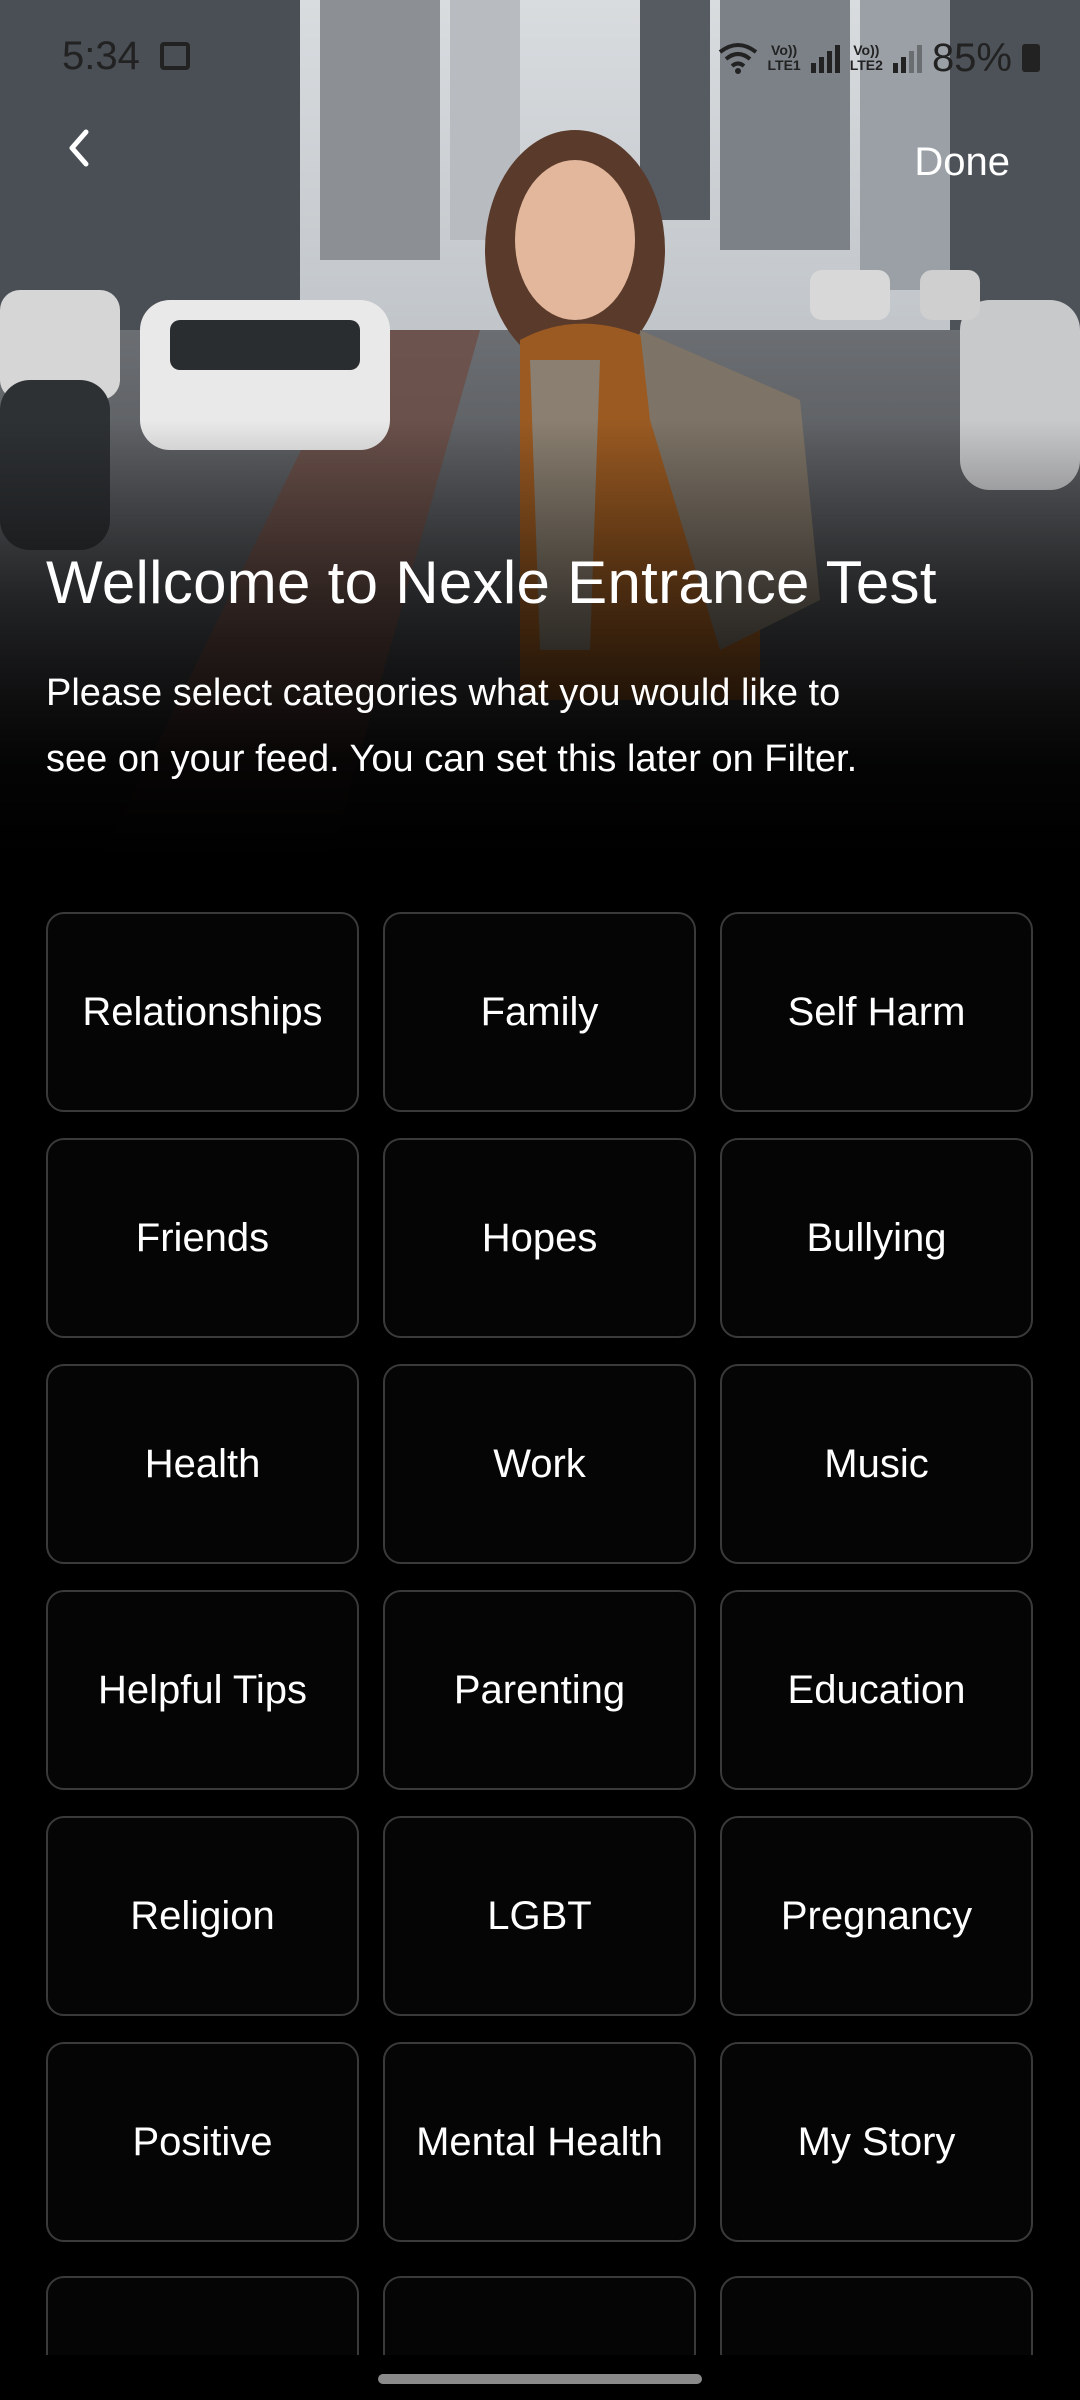 The image size is (1080, 2400). Describe the element at coordinates (202, 1916) in the screenshot. I see `category-tile-religion: Religion` at that location.